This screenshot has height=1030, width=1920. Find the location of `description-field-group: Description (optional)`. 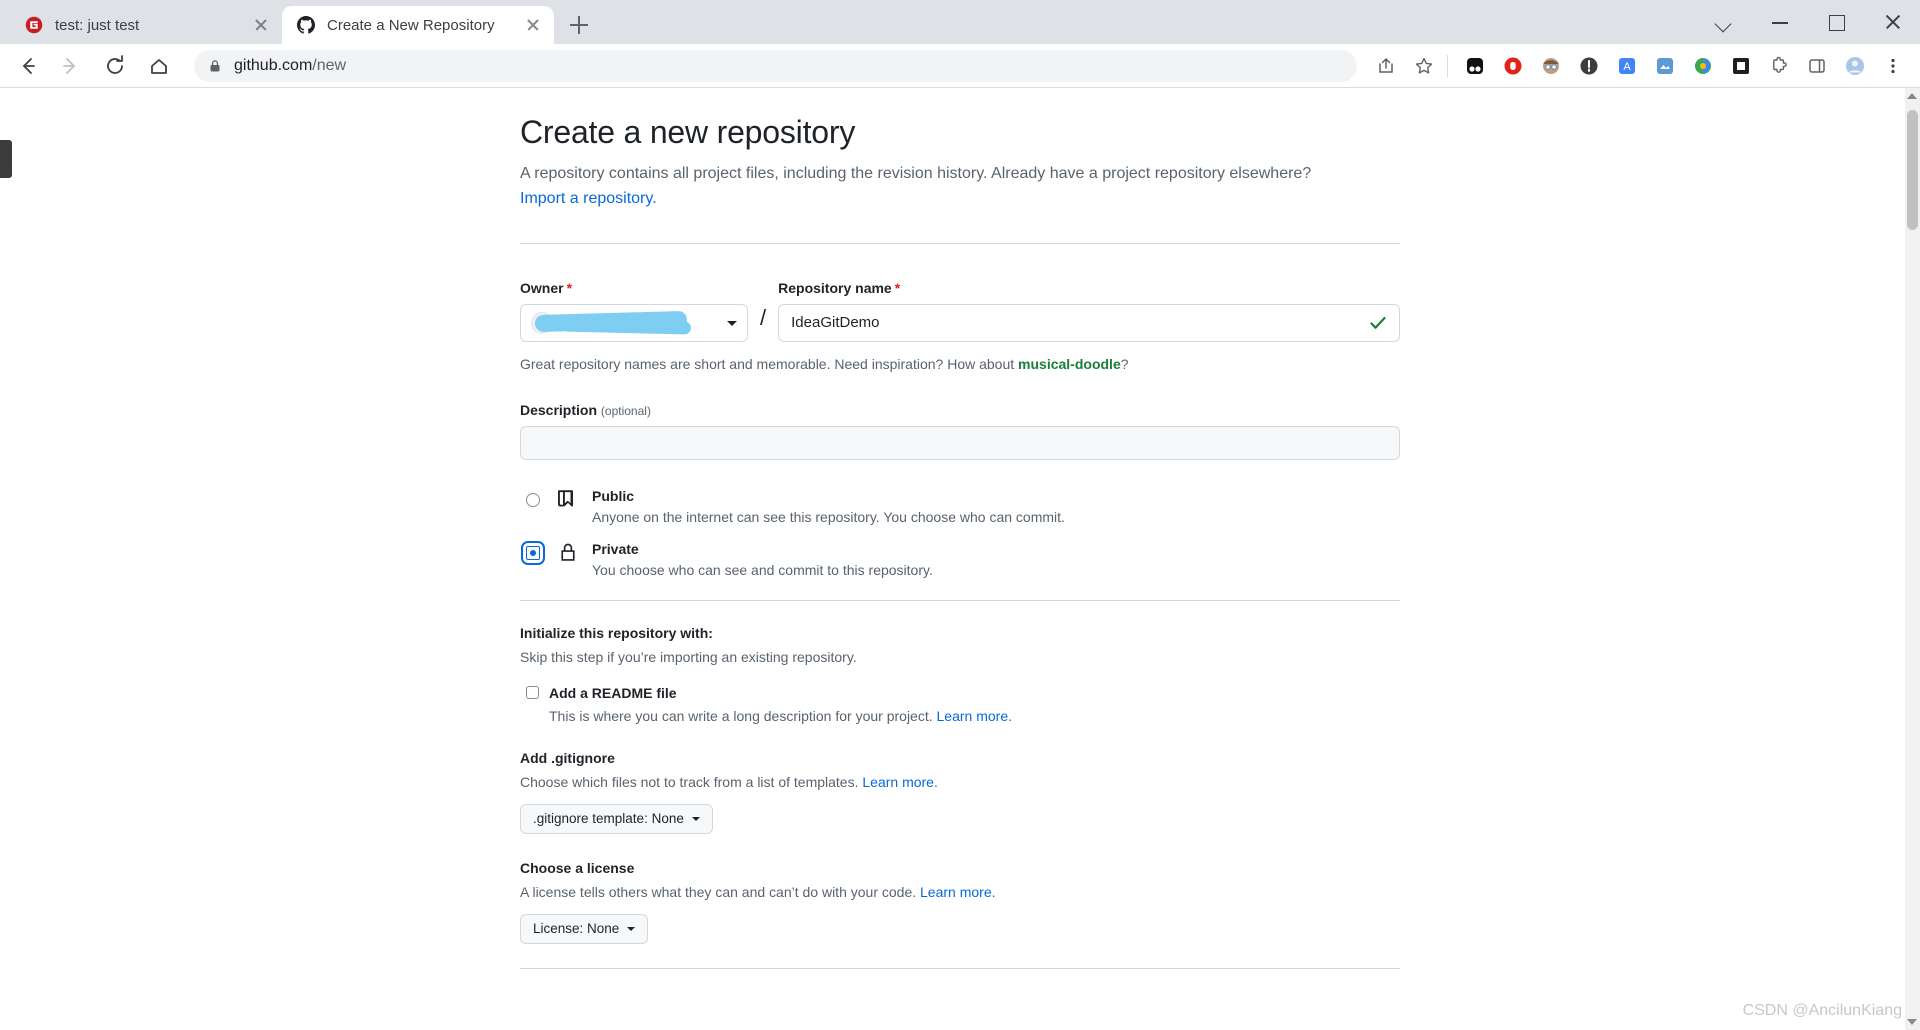

description-field-group: Description (optional) is located at coordinates (960, 431).